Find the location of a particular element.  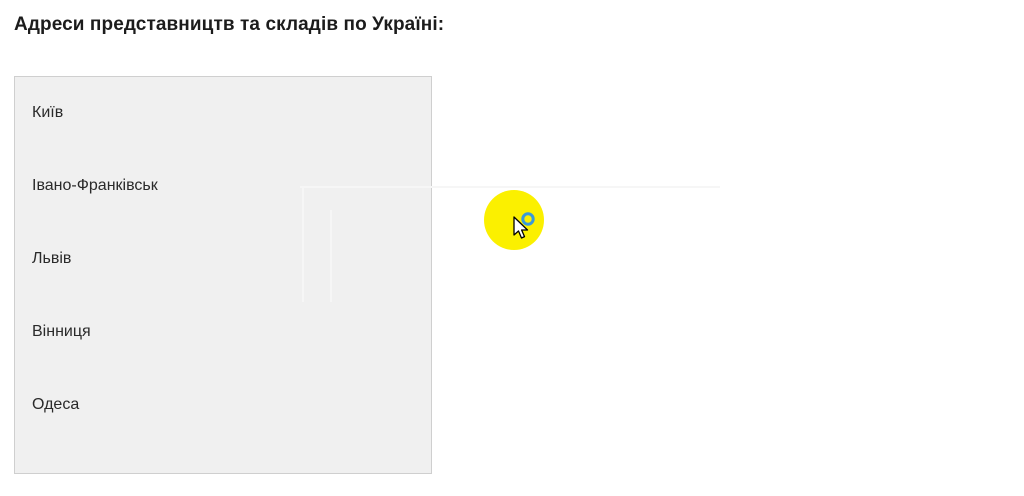

city-item-vinnytsia: Вінниця is located at coordinates (61, 332).